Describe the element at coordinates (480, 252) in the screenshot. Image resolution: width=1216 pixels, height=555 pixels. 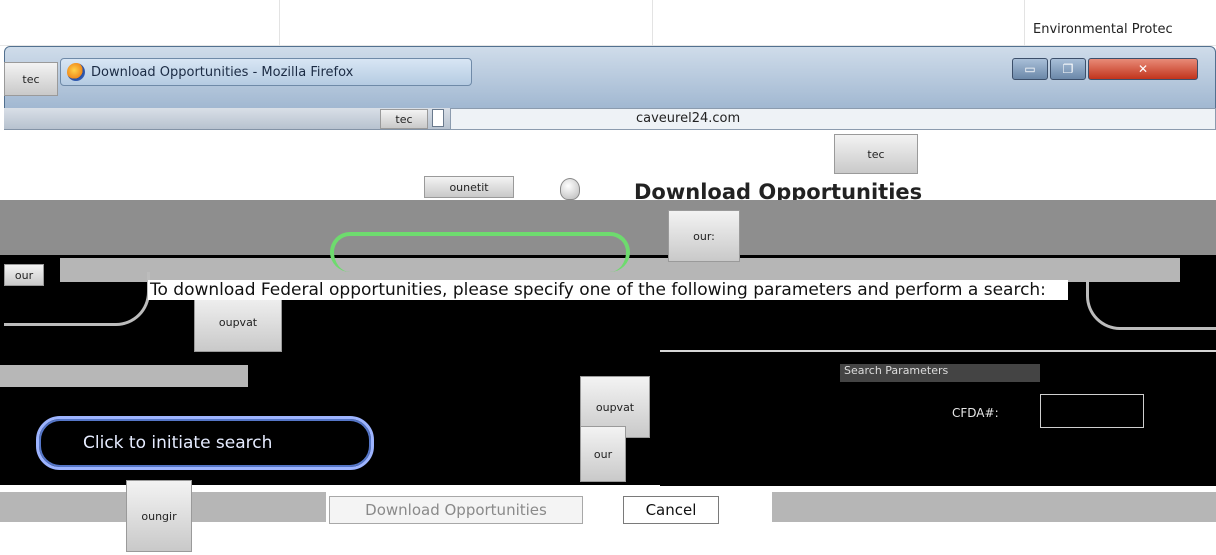
I see `highlight-outline` at that location.